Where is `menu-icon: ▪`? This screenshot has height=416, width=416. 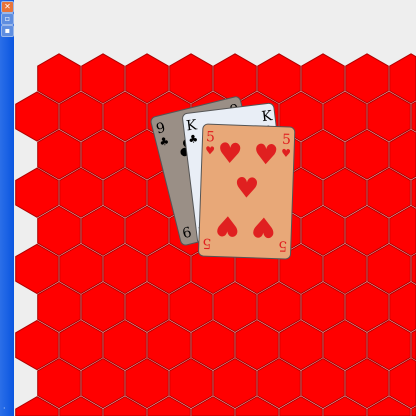
menu-icon: ▪ is located at coordinates (7, 31).